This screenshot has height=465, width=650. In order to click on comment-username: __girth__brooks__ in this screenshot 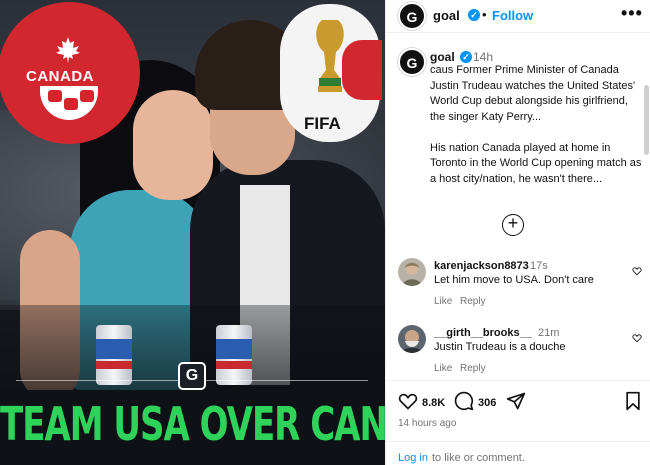, I will do `click(483, 333)`.